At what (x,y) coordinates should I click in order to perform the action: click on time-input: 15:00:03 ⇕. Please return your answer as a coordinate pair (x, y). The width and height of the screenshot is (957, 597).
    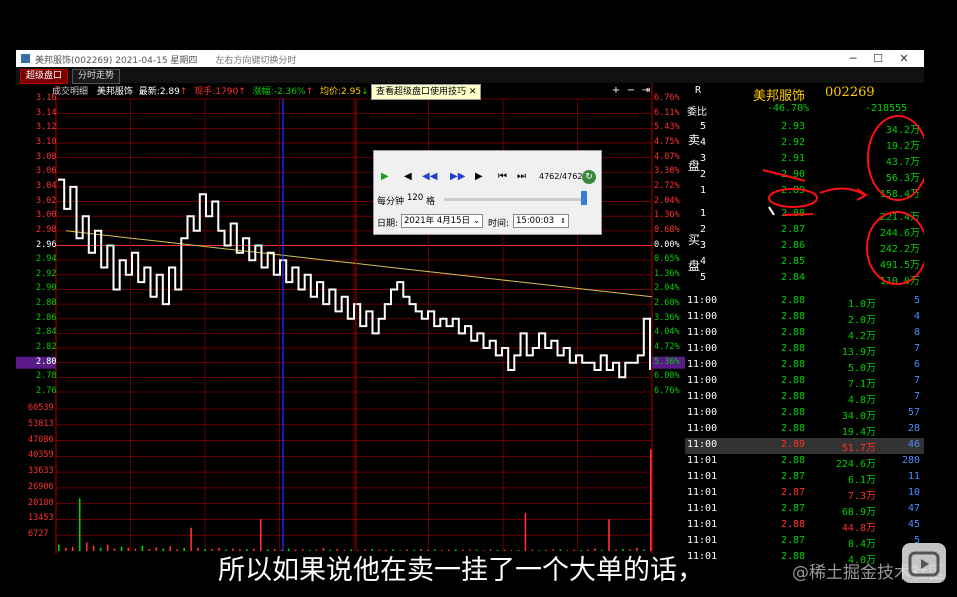
    Looking at the image, I should click on (541, 221).